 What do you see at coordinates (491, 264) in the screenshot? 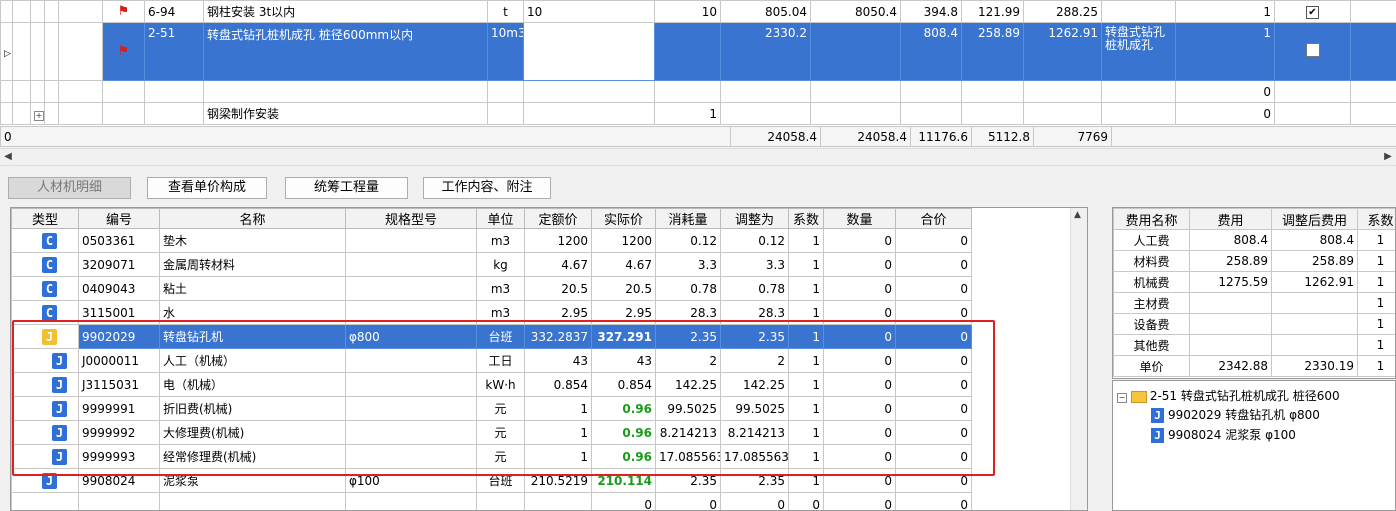
I see `resource-row: C 3209071 金属周转材料 kg 4.67 4.67 3.3 3.3 1 0 0` at bounding box center [491, 264].